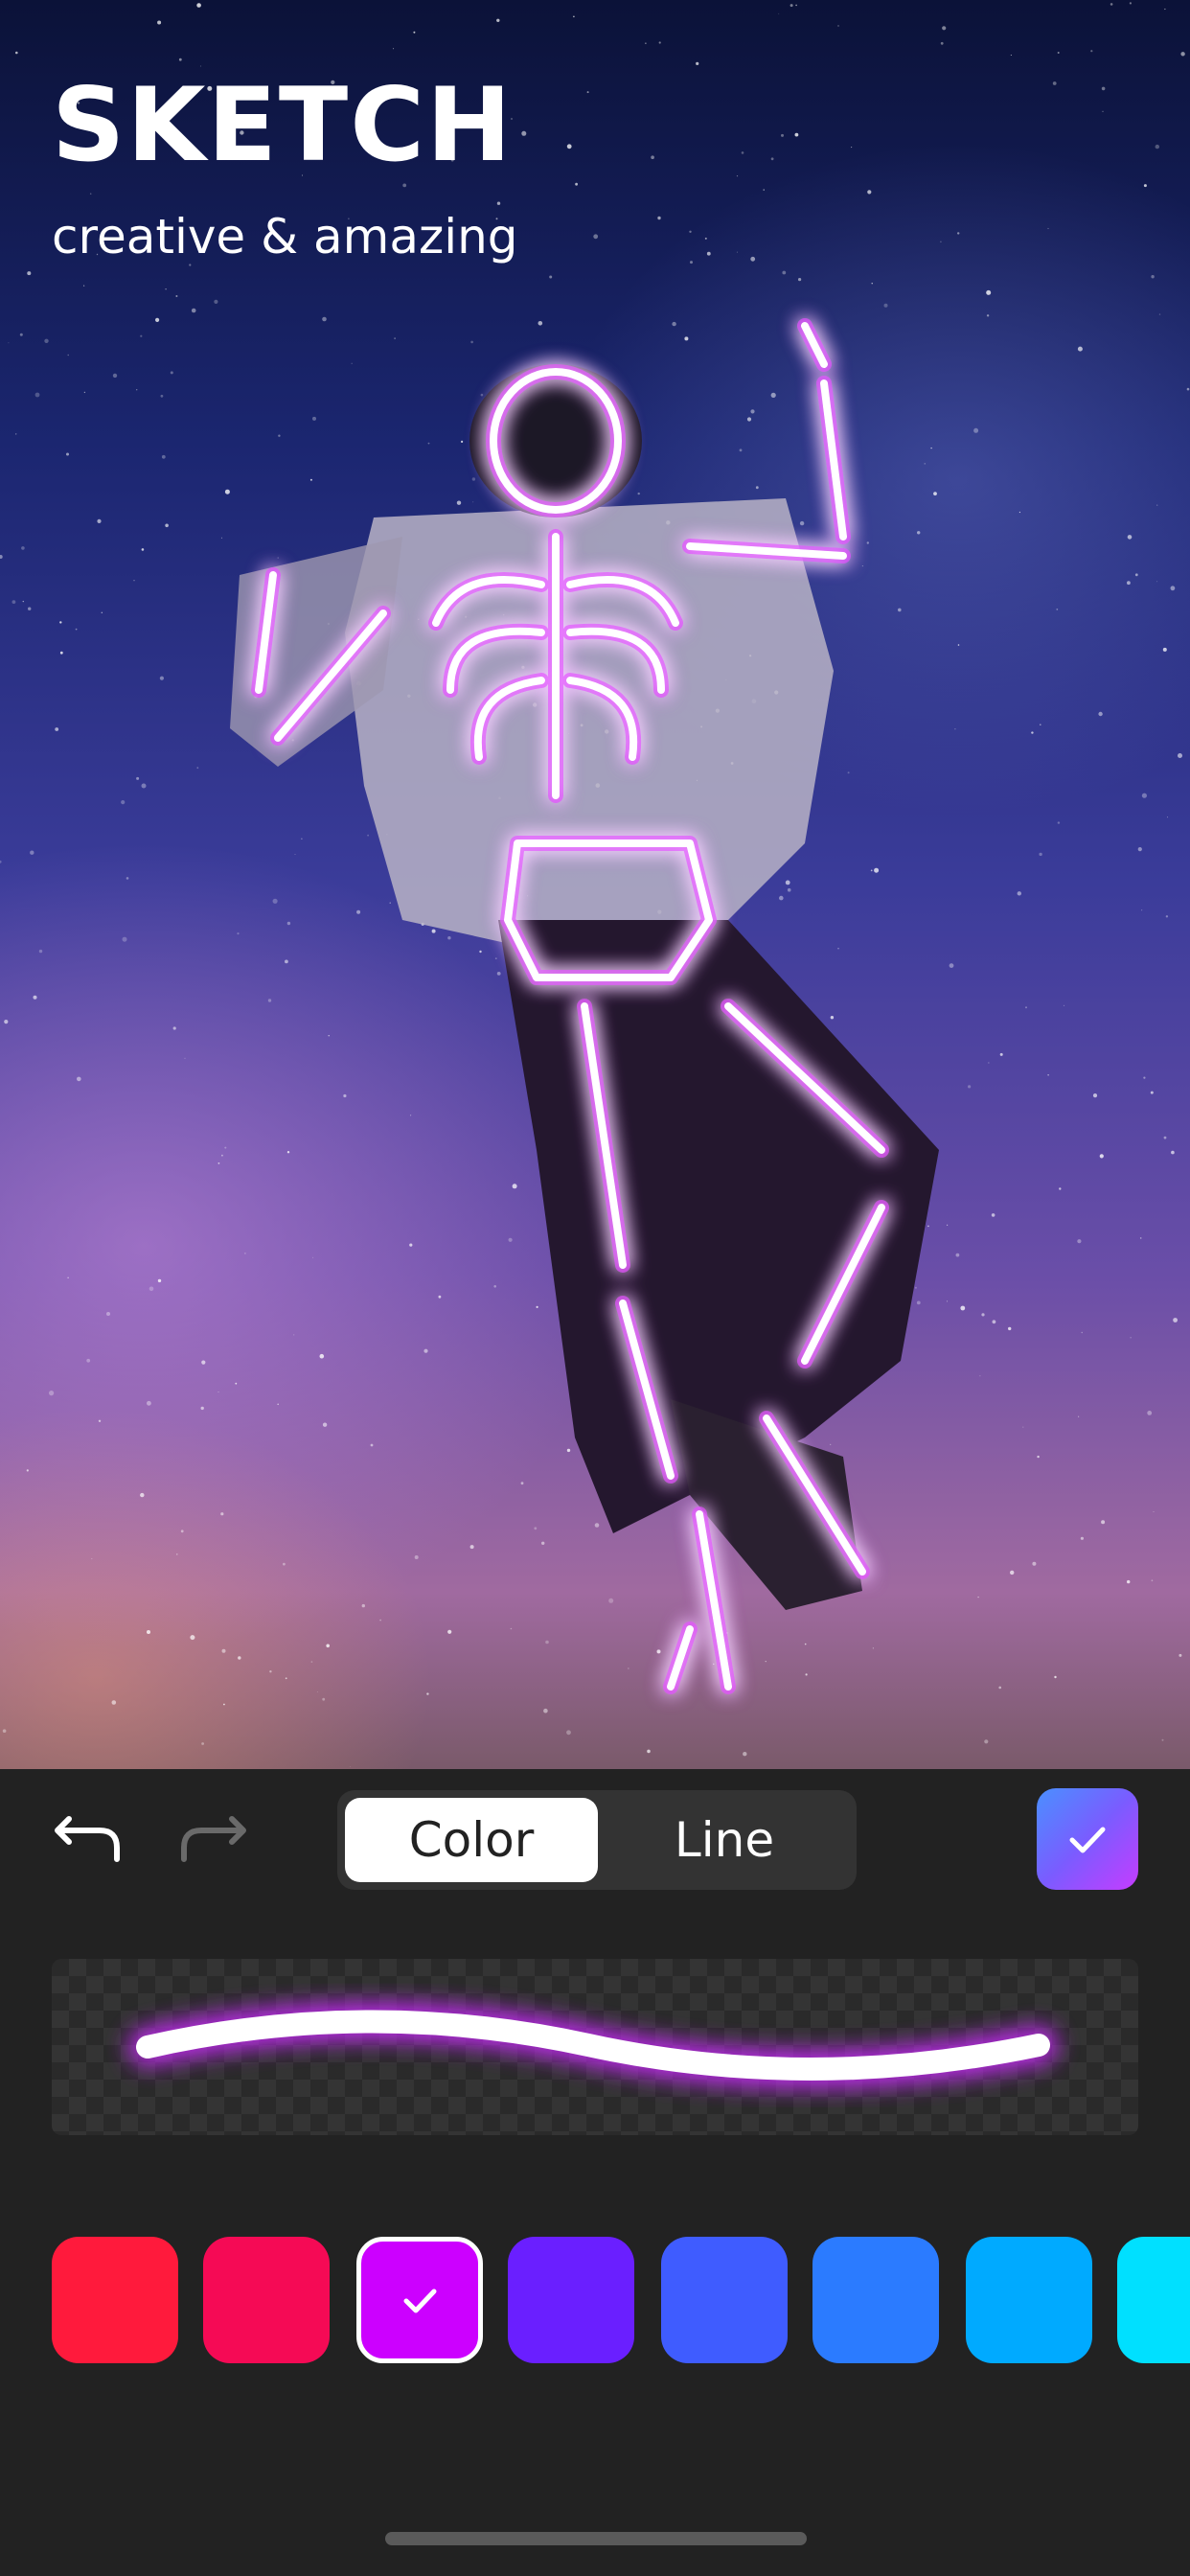 Image resolution: width=1190 pixels, height=2576 pixels. Describe the element at coordinates (420, 2300) in the screenshot. I see `color-swatch-magenta` at that location.